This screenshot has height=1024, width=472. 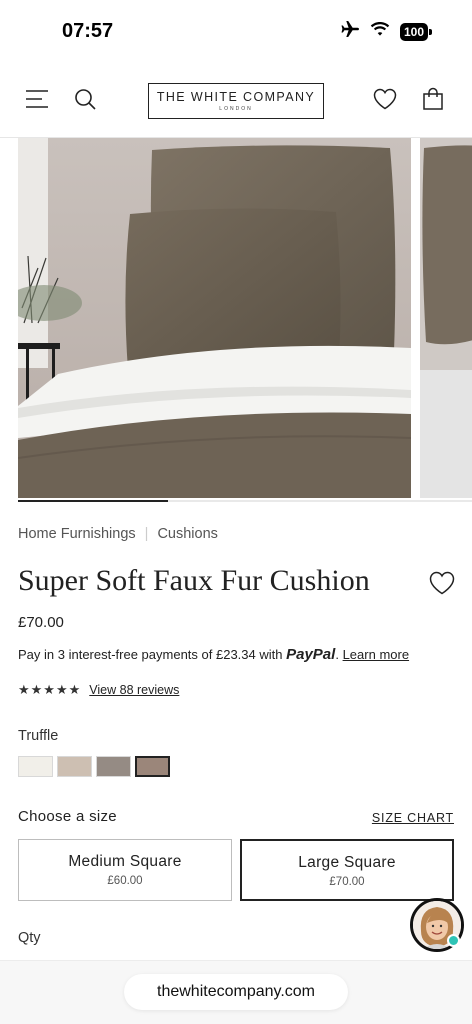 What do you see at coordinates (37, 99) in the screenshot?
I see `menu-icon` at bounding box center [37, 99].